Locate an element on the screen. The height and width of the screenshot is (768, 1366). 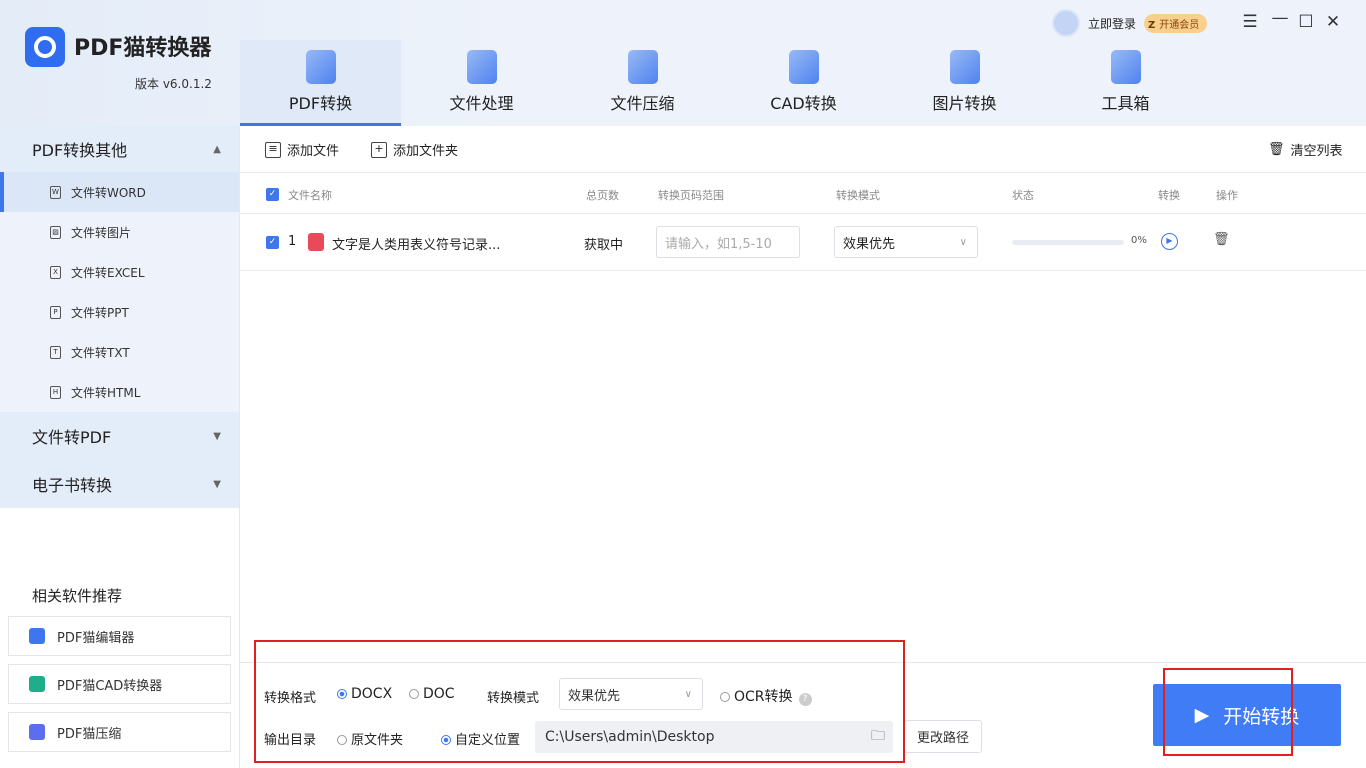
tab-label: PDF转换 is located at coordinates (320, 103).